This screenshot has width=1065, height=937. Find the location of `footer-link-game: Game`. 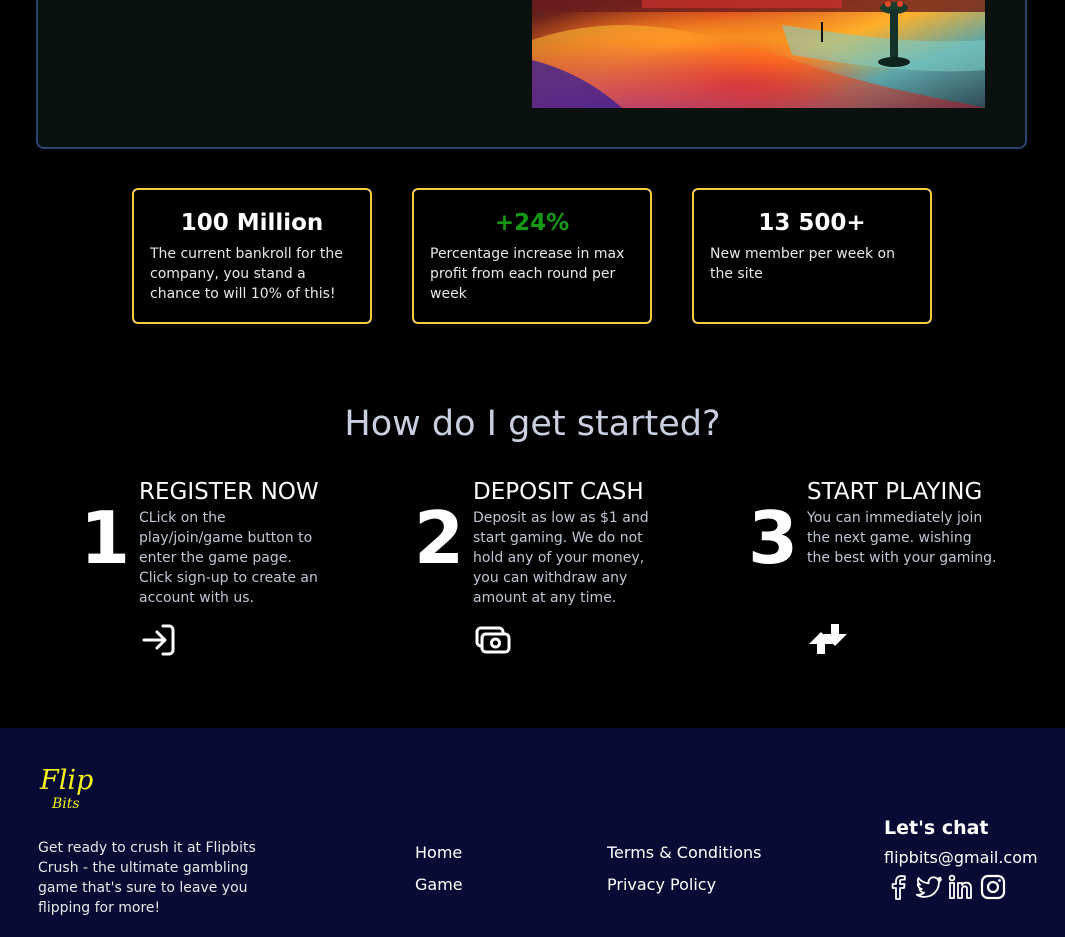

footer-link-game: Game is located at coordinates (439, 885).